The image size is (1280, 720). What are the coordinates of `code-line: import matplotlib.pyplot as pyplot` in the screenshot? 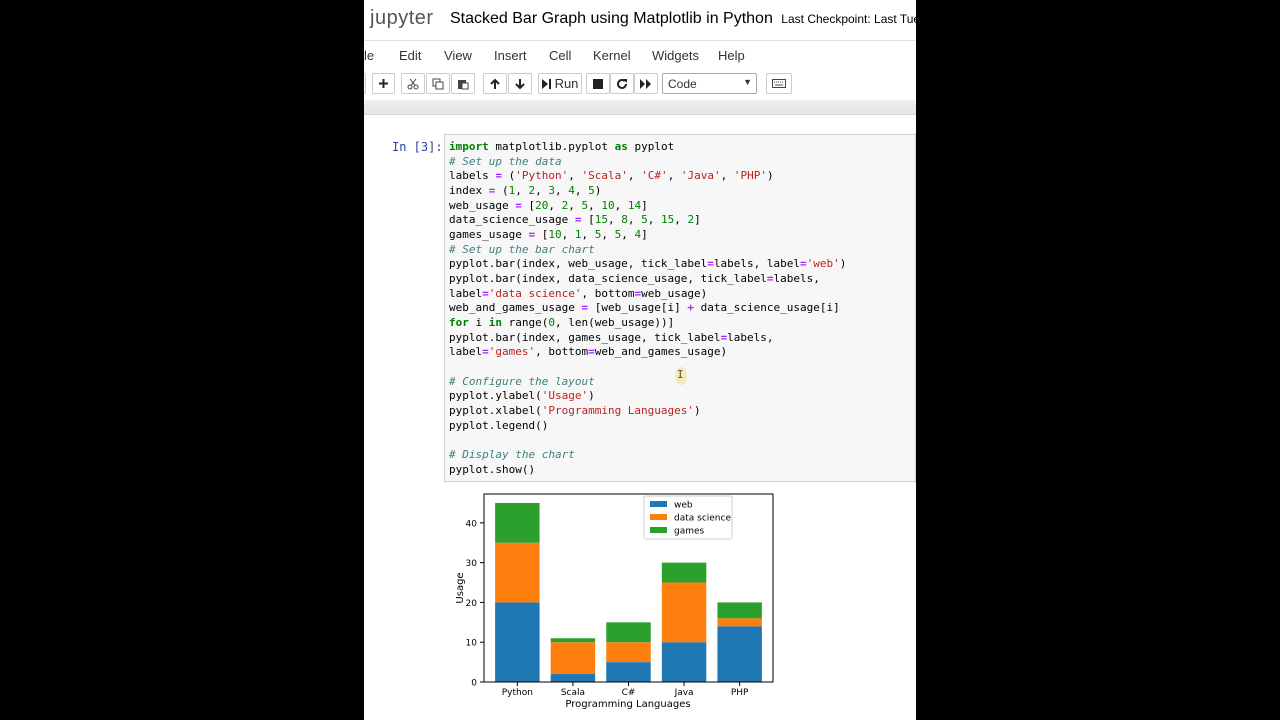 It's located at (562, 146).